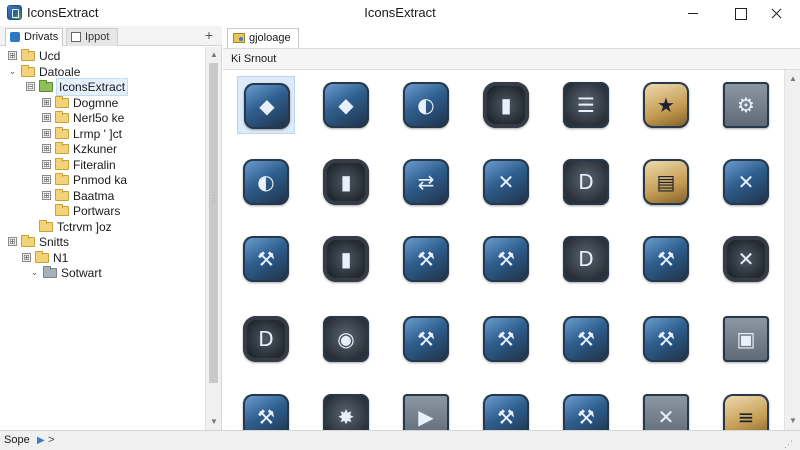 This screenshot has height=450, width=800. Describe the element at coordinates (30, 86) in the screenshot. I see `expand-toggle-icon: ⊟` at that location.